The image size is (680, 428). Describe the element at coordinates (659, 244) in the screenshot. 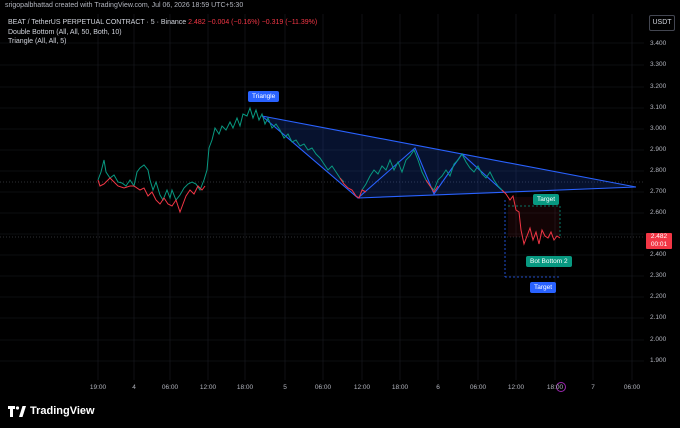

I see `price-tag-countdown: 00:01` at that location.